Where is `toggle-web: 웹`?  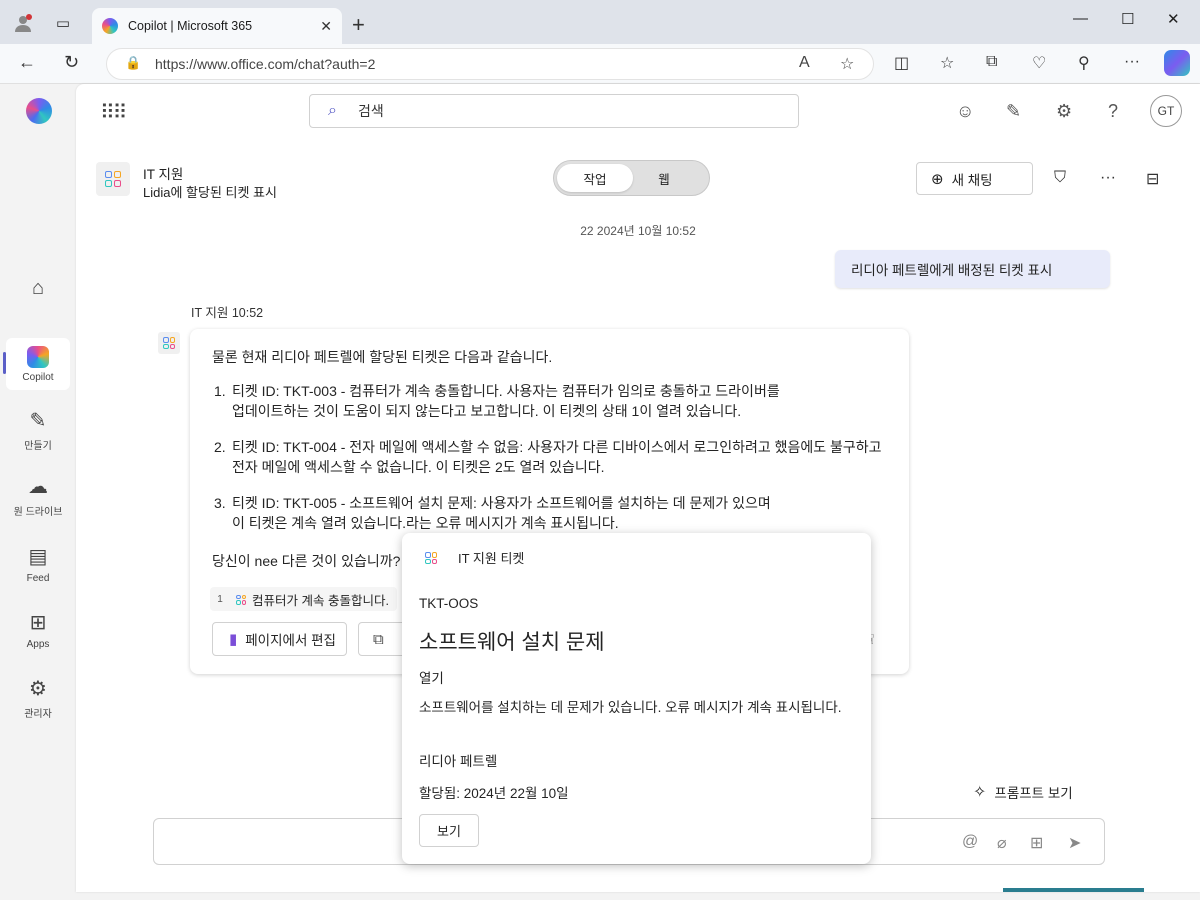 toggle-web: 웹 is located at coordinates (664, 178).